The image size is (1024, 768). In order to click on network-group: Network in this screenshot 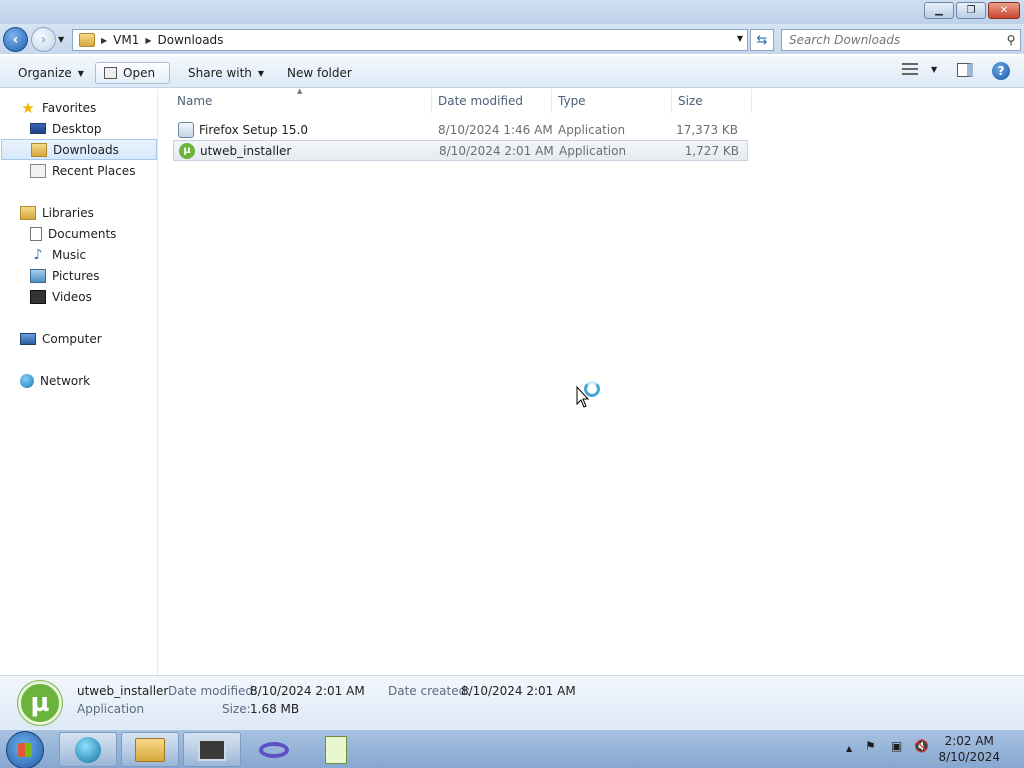, I will do `click(79, 380)`.